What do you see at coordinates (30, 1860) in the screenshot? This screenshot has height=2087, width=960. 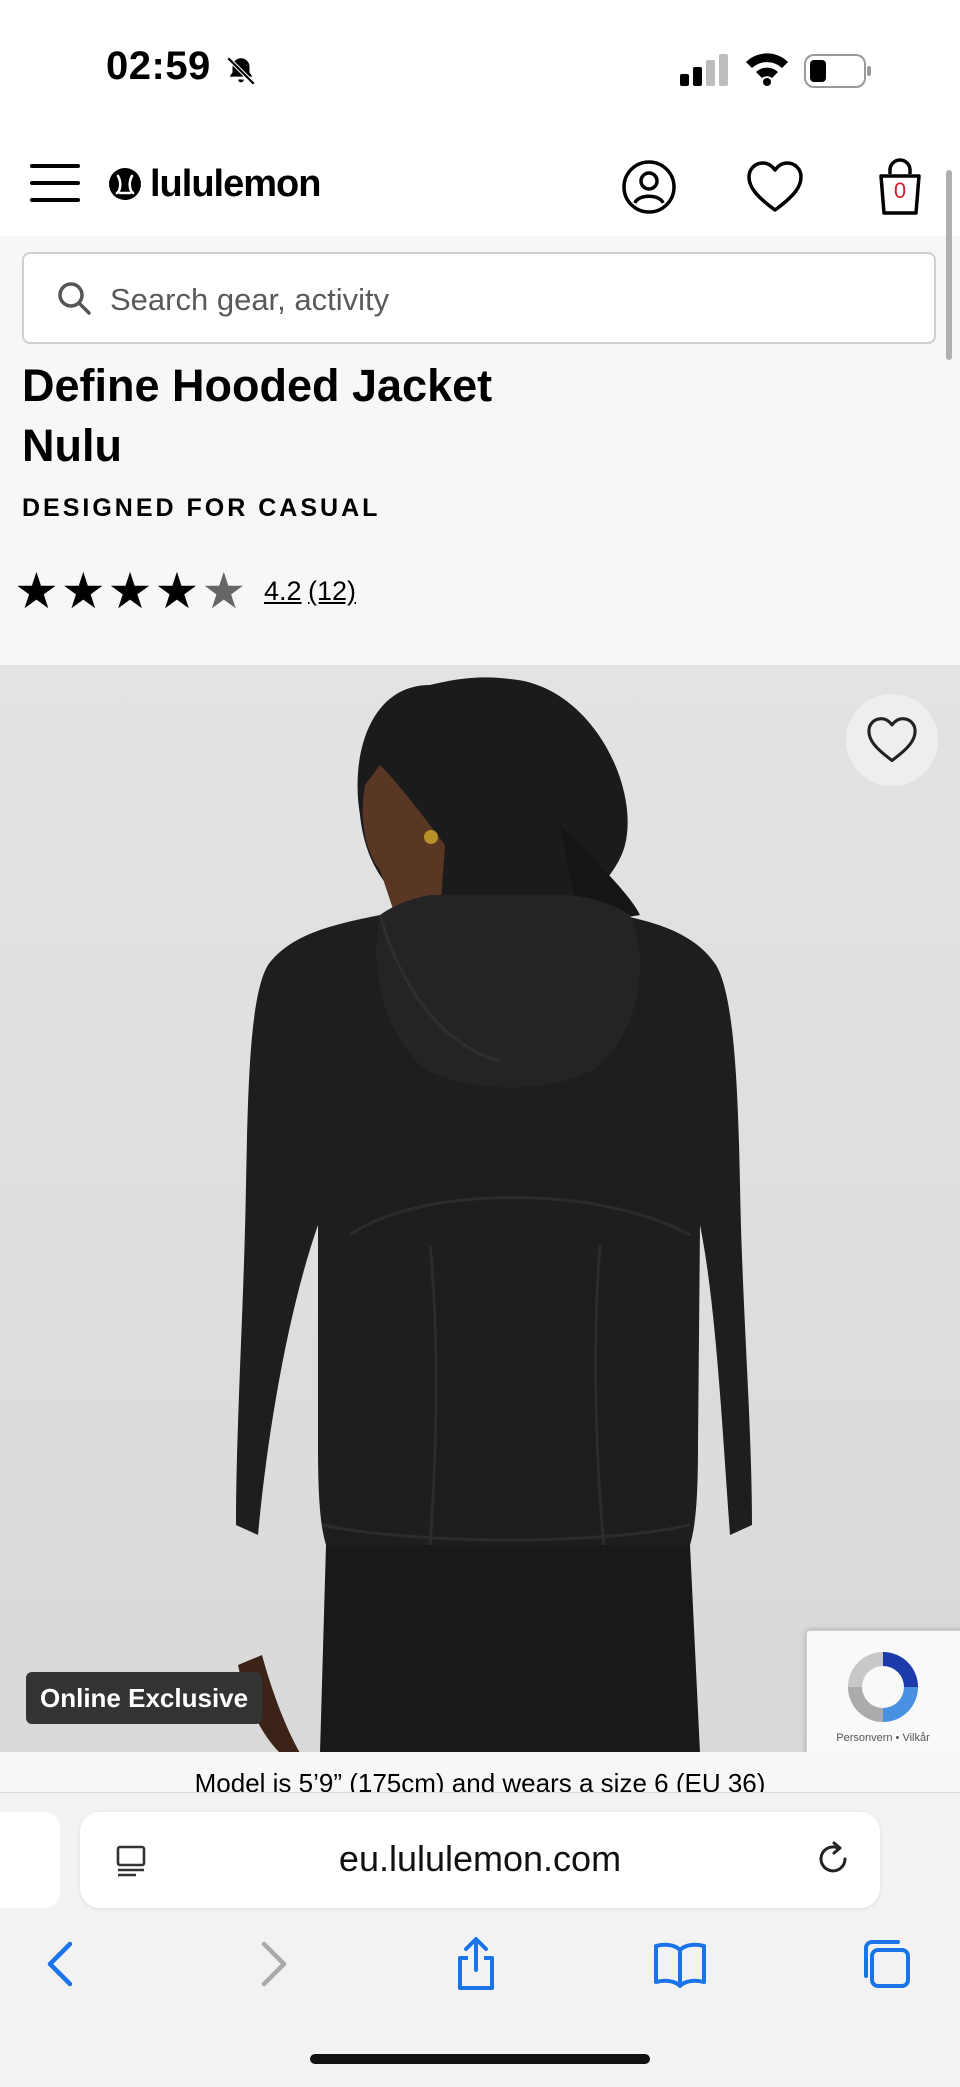 I see `previous-tab-preview` at bounding box center [30, 1860].